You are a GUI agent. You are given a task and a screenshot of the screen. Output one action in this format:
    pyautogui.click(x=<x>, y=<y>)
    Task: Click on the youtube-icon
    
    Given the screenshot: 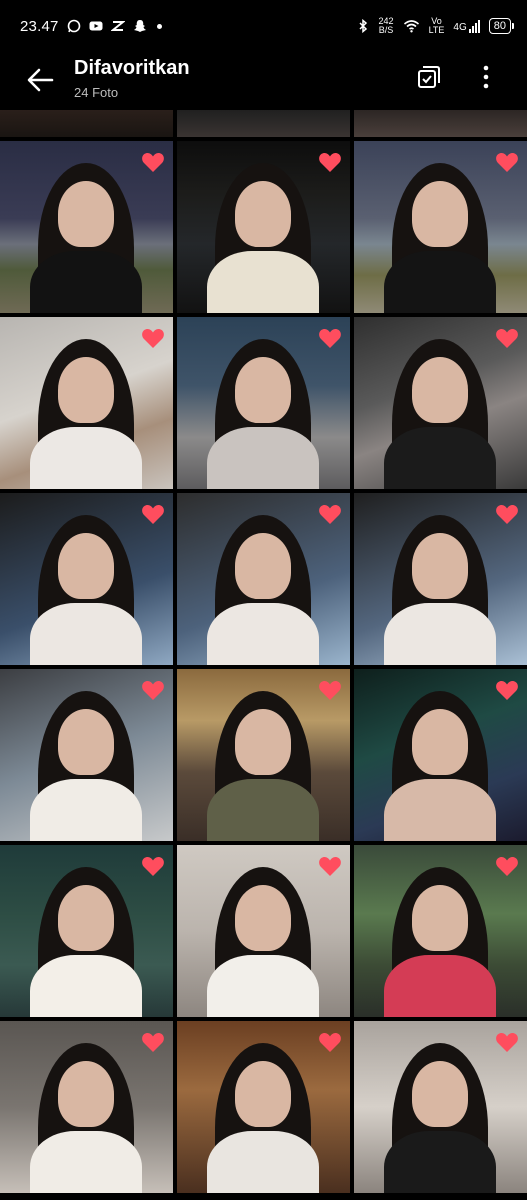 What is the action you would take?
    pyautogui.click(x=96, y=26)
    